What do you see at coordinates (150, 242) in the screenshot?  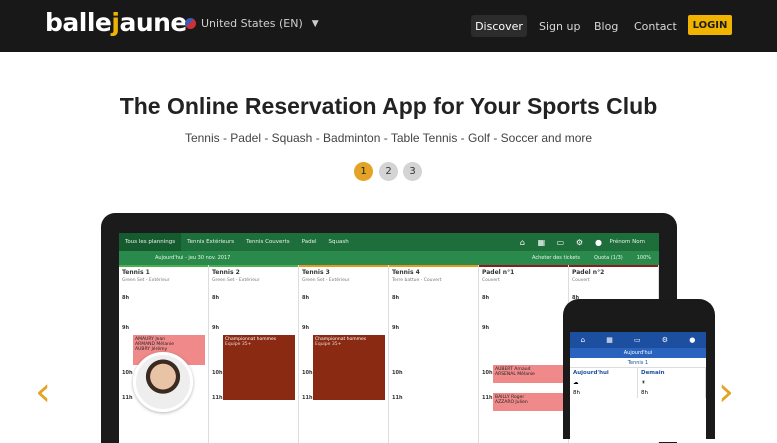 I see `app-tab: Tous les plannings` at bounding box center [150, 242].